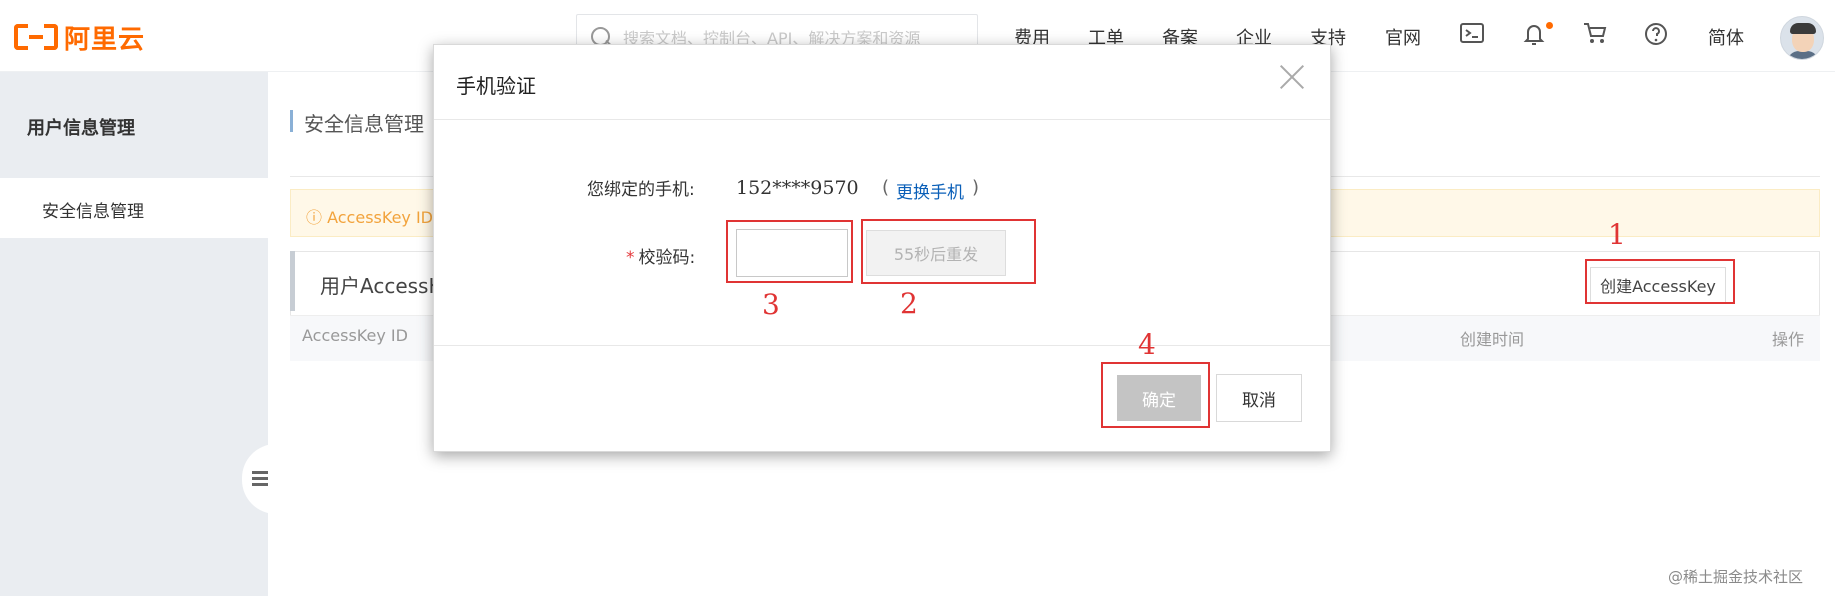 This screenshot has height=596, width=1835. What do you see at coordinates (1403, 37) in the screenshot?
I see `nav-official-site: 官网` at bounding box center [1403, 37].